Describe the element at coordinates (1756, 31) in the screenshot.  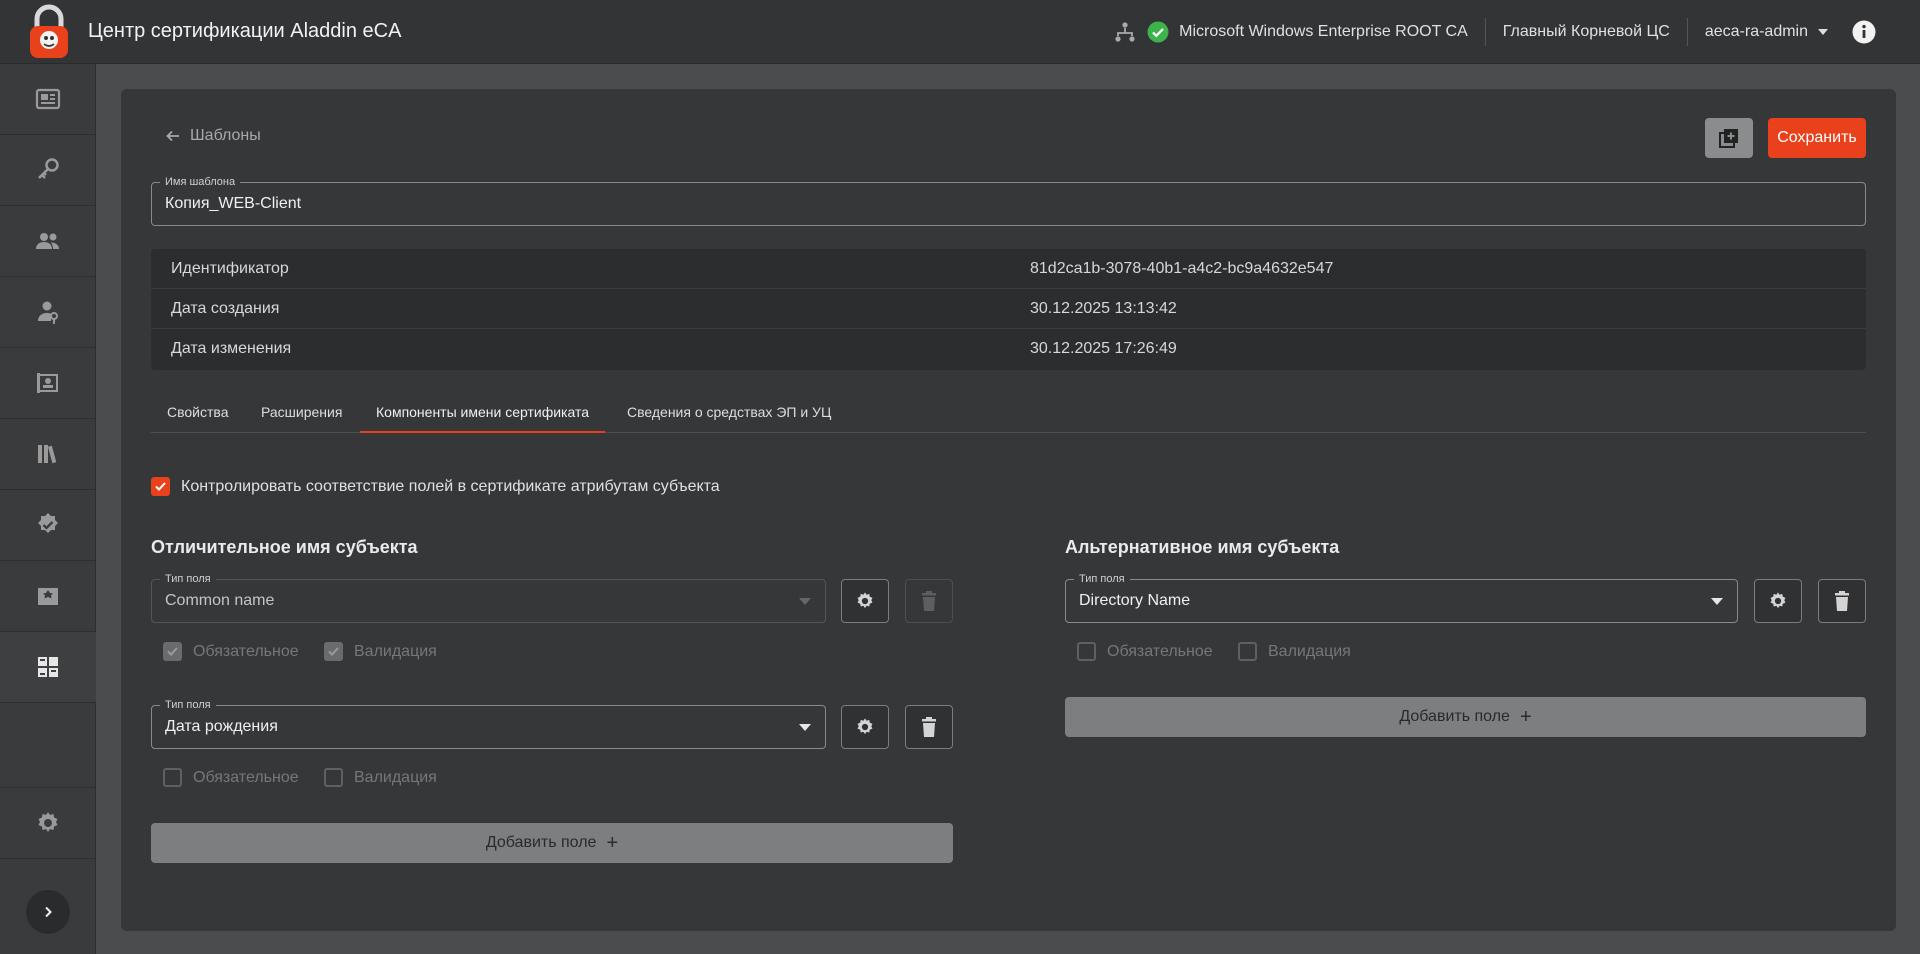
I see `username: aeca-ra-admin` at that location.